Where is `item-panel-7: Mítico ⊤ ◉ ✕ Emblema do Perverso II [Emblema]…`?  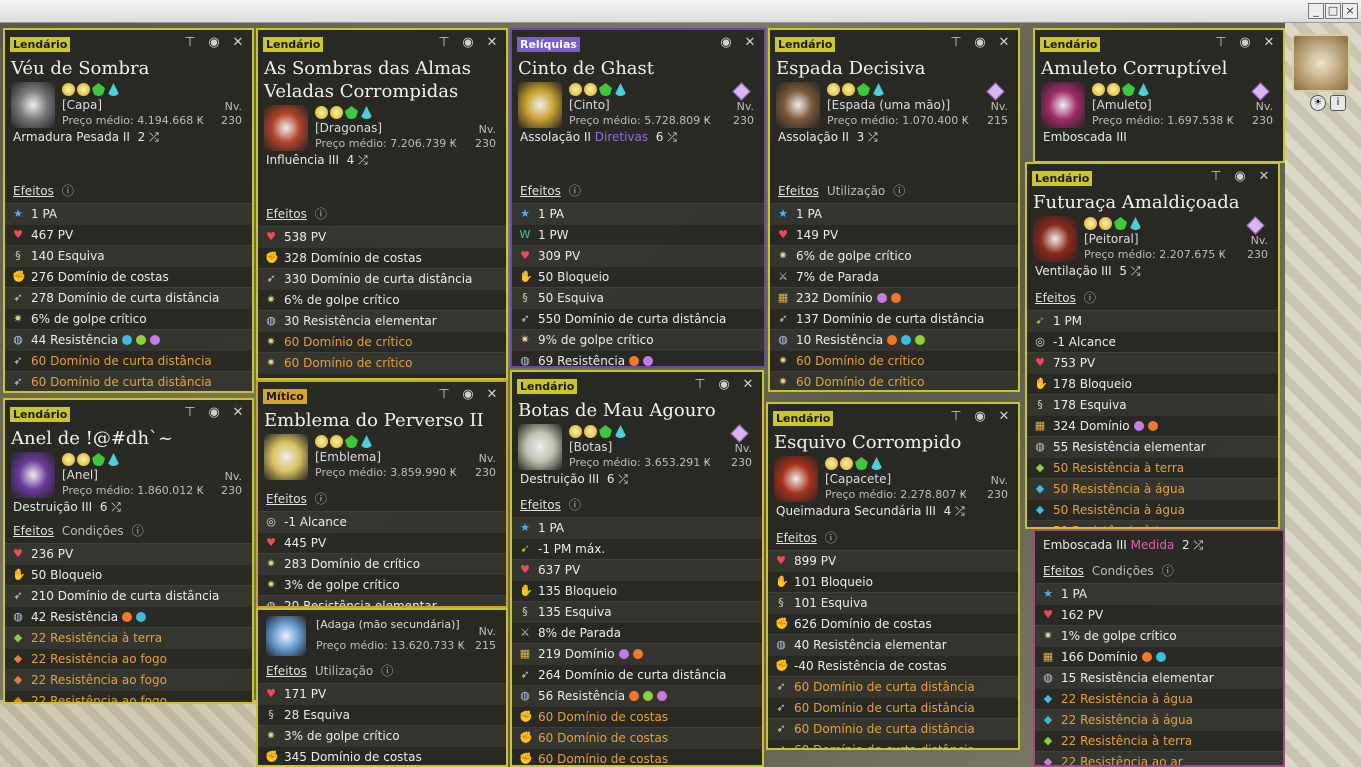 item-panel-7: Mítico ⊤ ◉ ✕ Emblema do Perverso II [Emblema]… is located at coordinates (382, 494).